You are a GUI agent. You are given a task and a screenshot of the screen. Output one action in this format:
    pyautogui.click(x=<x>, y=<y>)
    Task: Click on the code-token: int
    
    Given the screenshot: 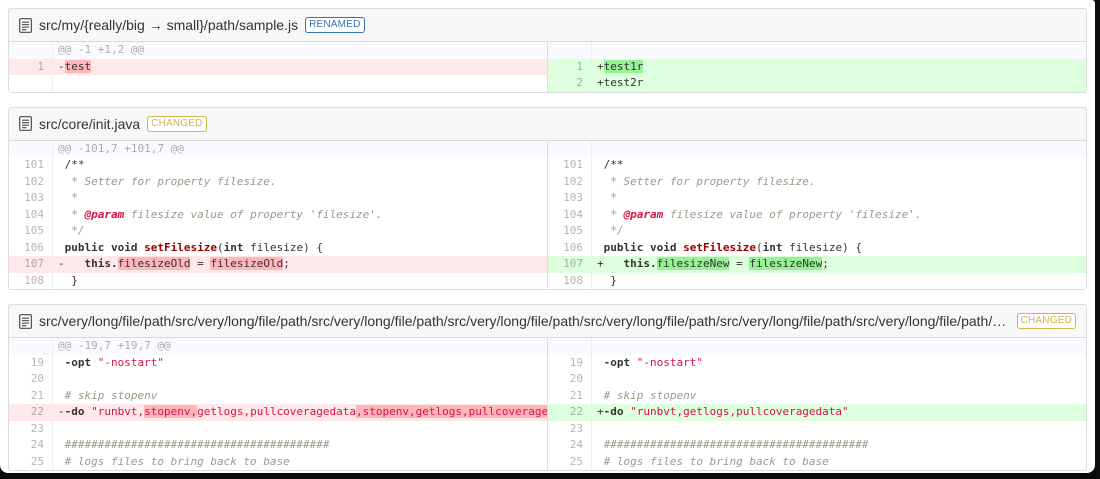 What is the action you would take?
    pyautogui.click(x=772, y=247)
    